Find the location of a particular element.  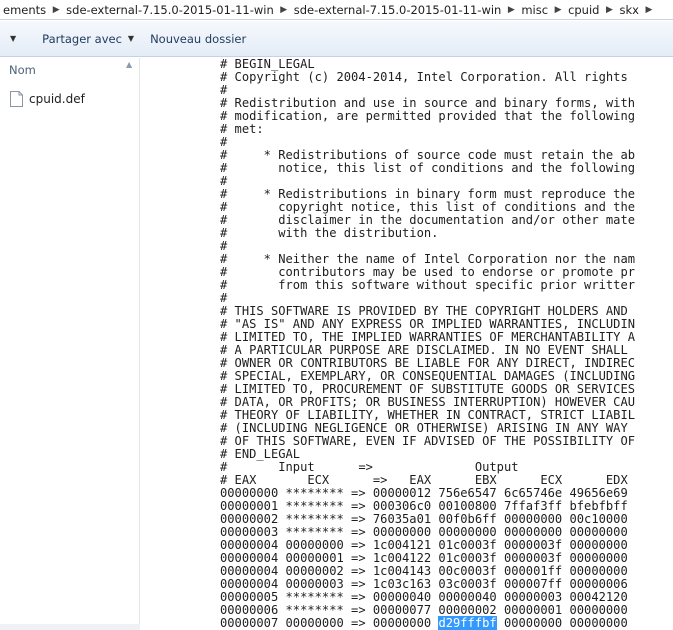

breadcrumb-item: skx is located at coordinates (628, 9).